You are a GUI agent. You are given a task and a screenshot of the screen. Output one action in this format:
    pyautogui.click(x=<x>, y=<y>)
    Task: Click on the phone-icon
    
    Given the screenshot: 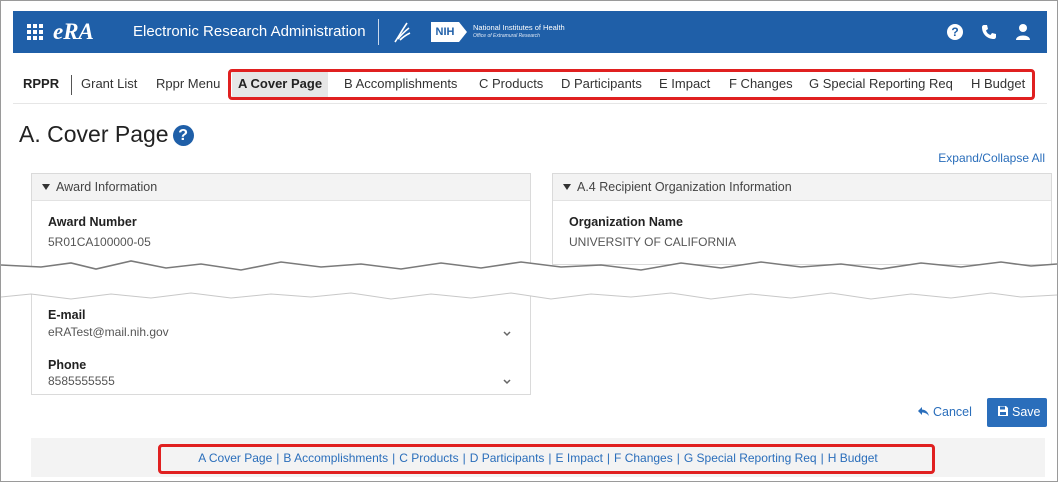 What is the action you would take?
    pyautogui.click(x=989, y=32)
    